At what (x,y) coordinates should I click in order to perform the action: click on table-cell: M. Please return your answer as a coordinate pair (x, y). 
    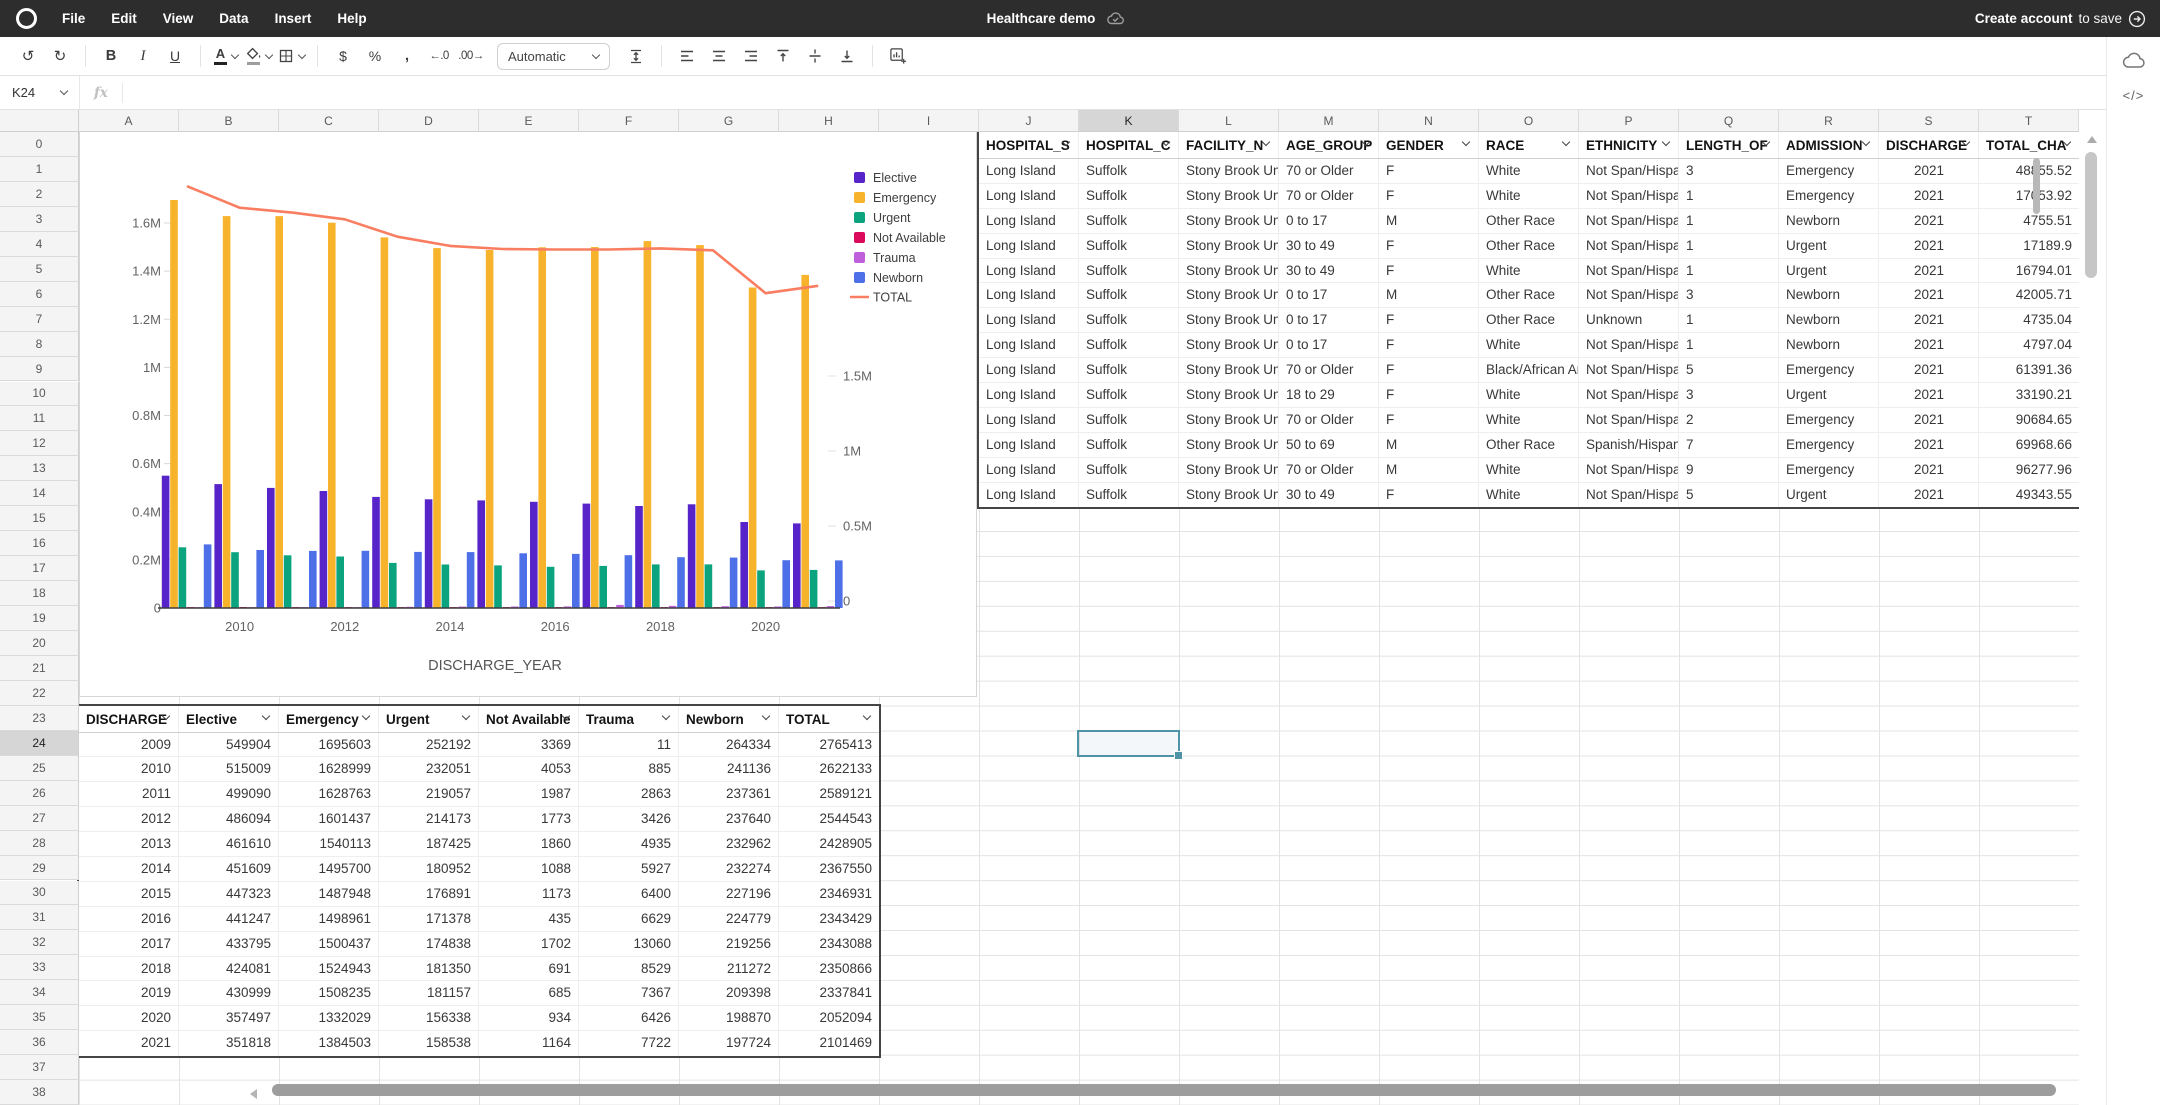
    Looking at the image, I should click on (1429, 469).